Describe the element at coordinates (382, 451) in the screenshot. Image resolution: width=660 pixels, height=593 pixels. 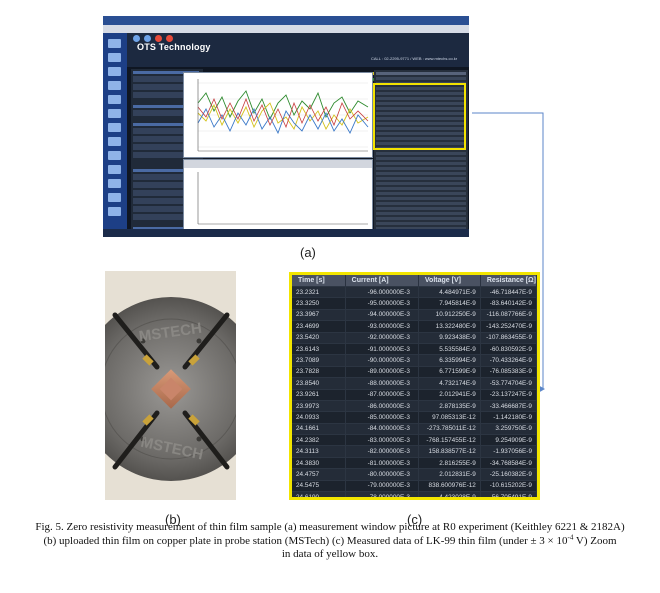
I see `cell-current: -82.000000E-3` at that location.